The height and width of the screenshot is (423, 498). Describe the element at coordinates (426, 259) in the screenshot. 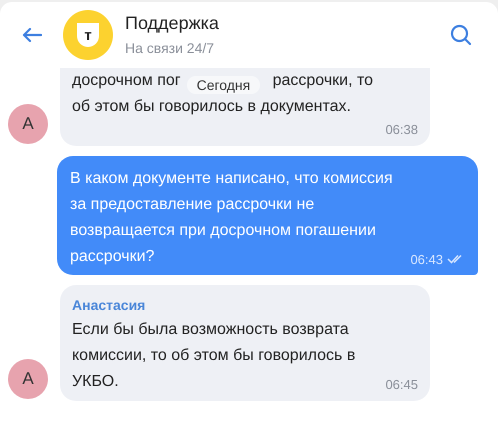

I see `message-time: 06:43` at that location.